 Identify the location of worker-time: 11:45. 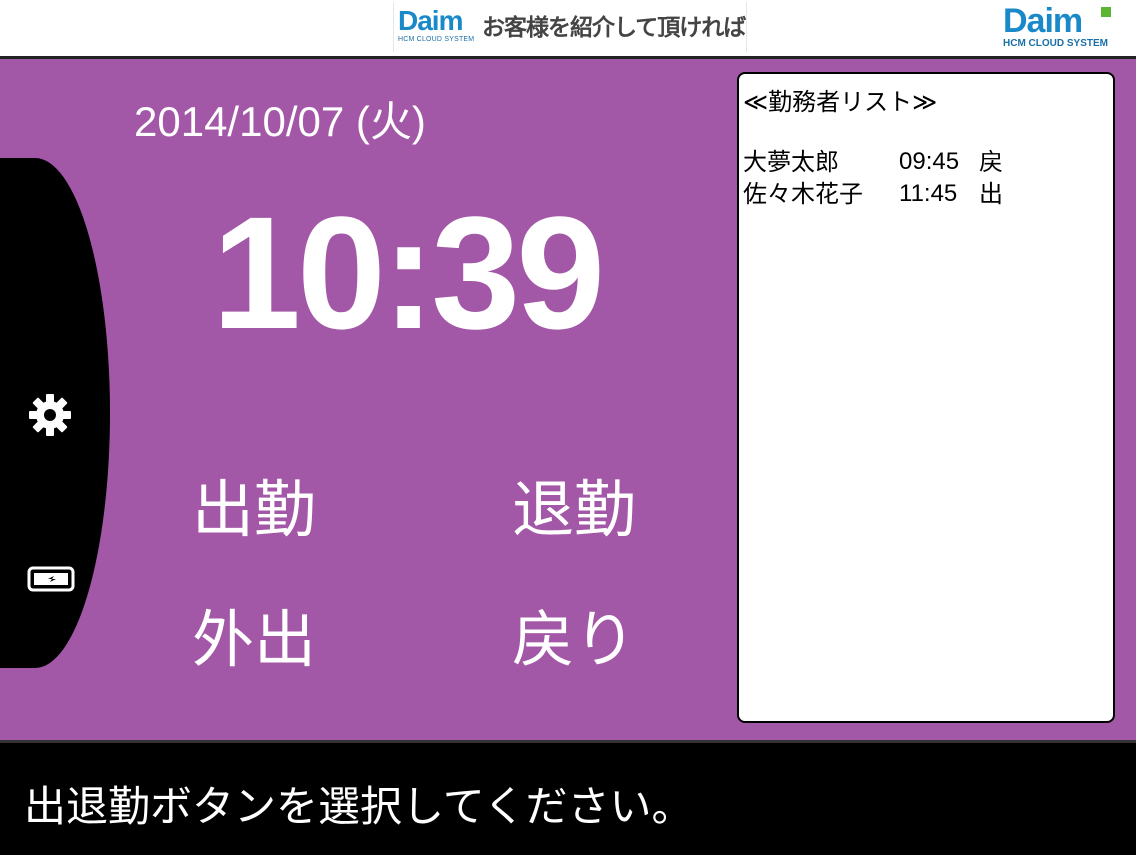
(928, 193).